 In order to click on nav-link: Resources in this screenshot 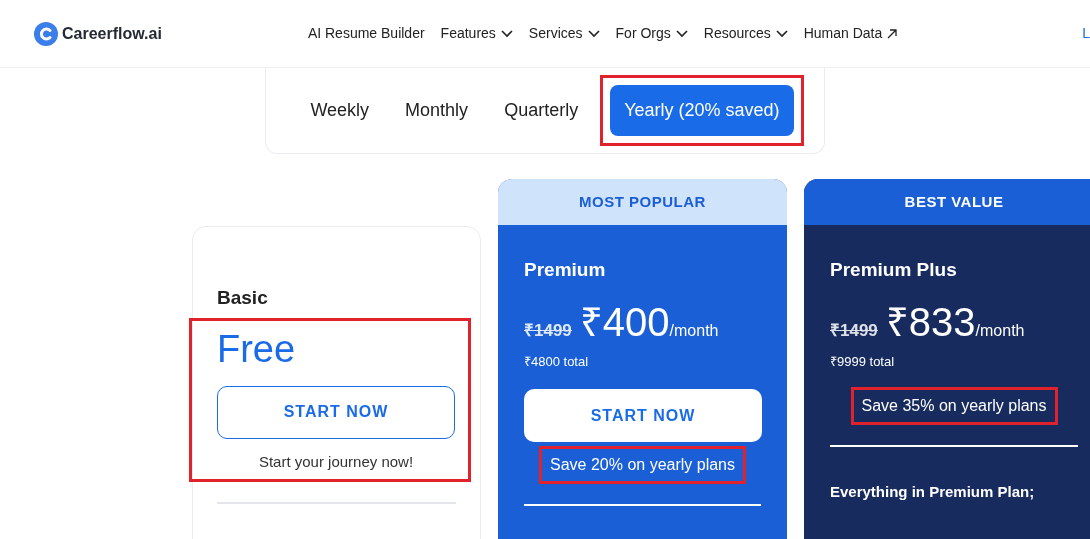, I will do `click(745, 33)`.